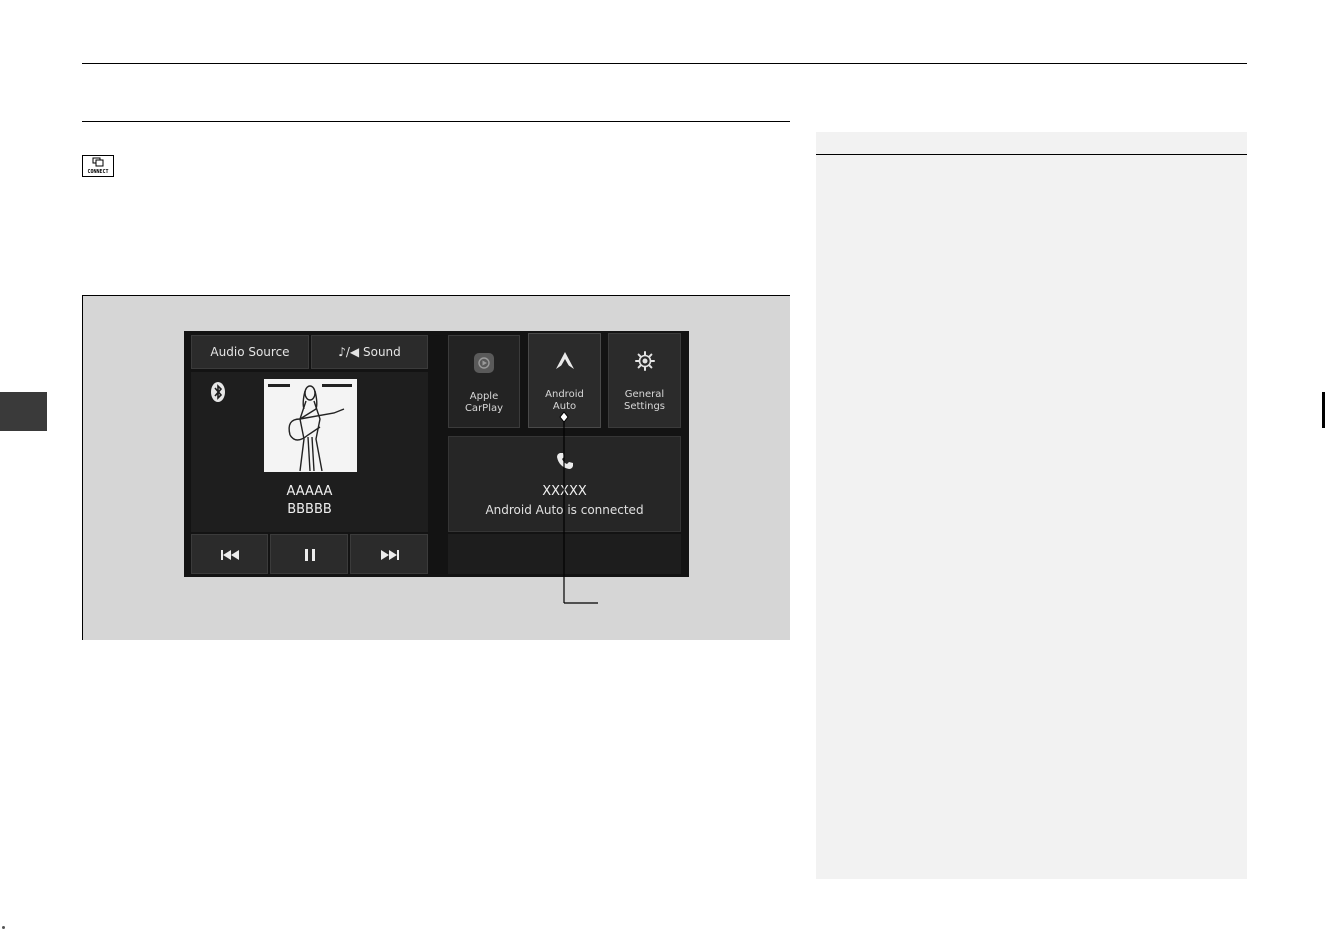  Describe the element at coordinates (564, 554) in the screenshot. I see `phone-footer` at that location.